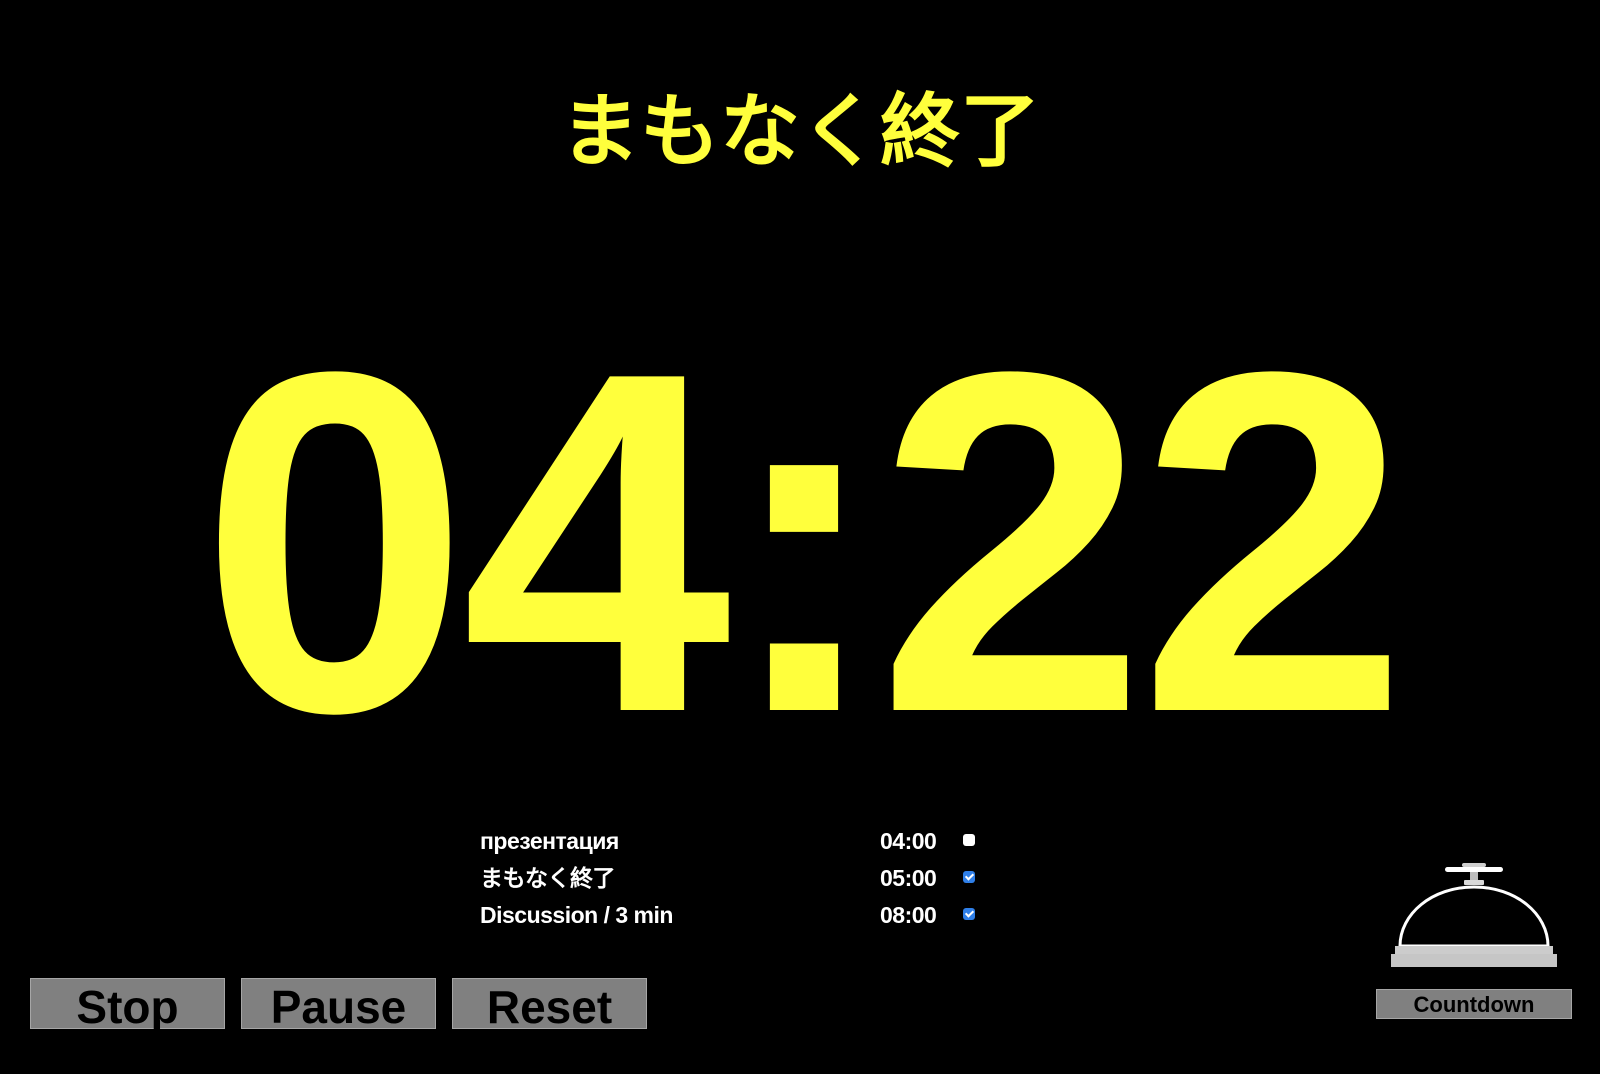  What do you see at coordinates (1474, 918) in the screenshot?
I see `bell-icon` at bounding box center [1474, 918].